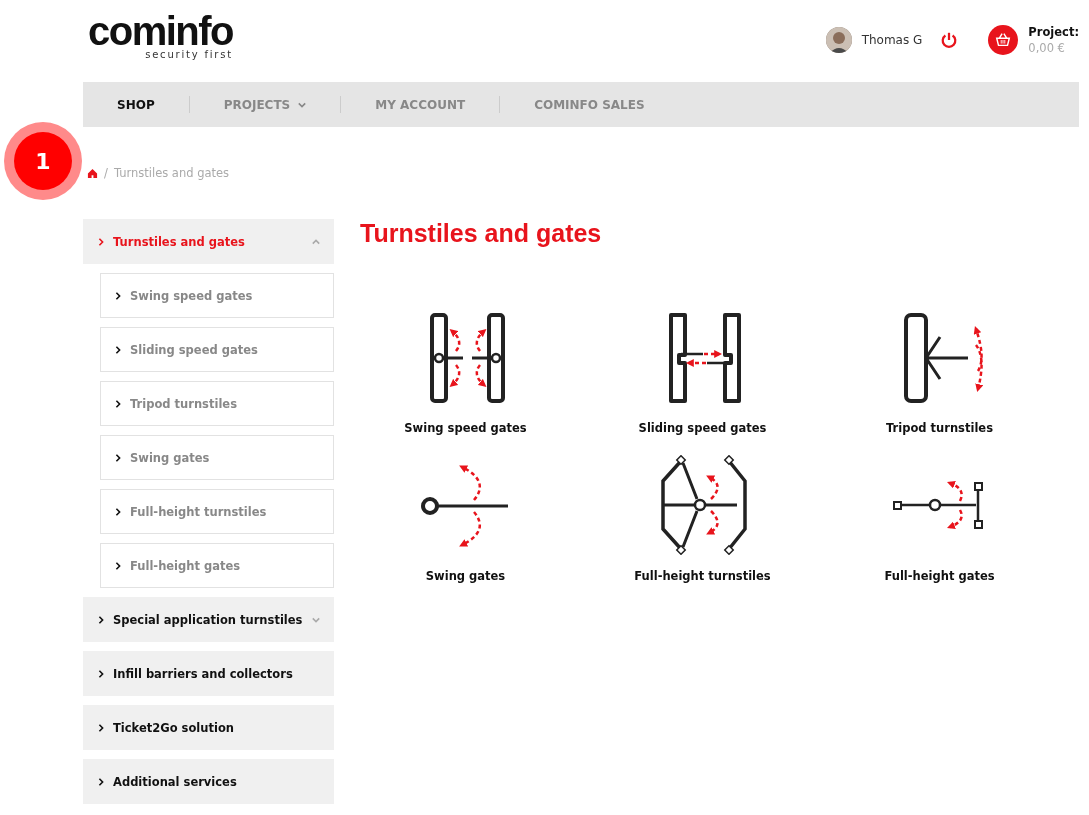 Image resolution: width=1089 pixels, height=815 pixels. Describe the element at coordinates (892, 40) in the screenshot. I see `user-name: Thomas G` at that location.